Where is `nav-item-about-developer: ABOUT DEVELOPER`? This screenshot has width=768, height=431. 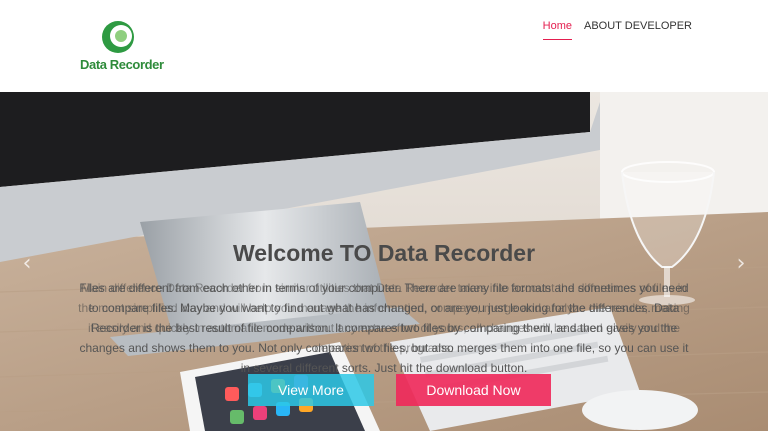 nav-item-about-developer: ABOUT DEVELOPER is located at coordinates (638, 30).